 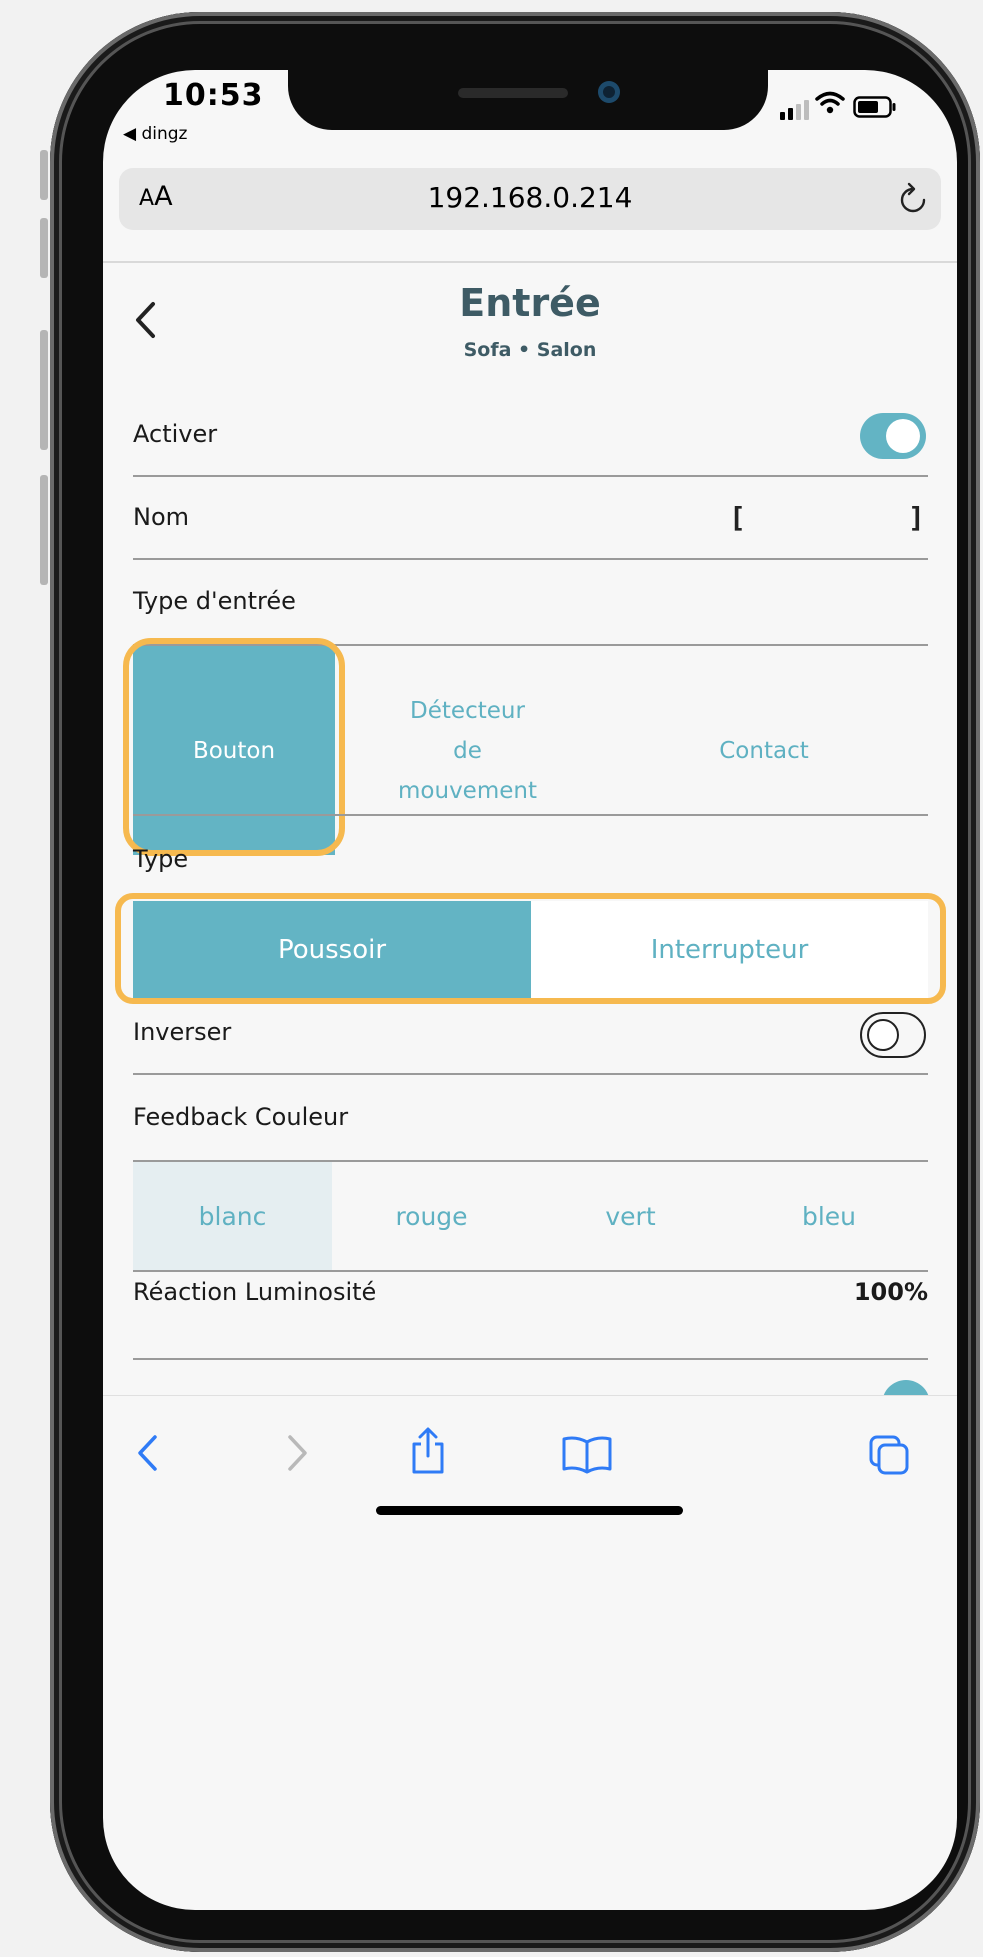 What do you see at coordinates (44, 390) in the screenshot?
I see `side-button-volume-down` at bounding box center [44, 390].